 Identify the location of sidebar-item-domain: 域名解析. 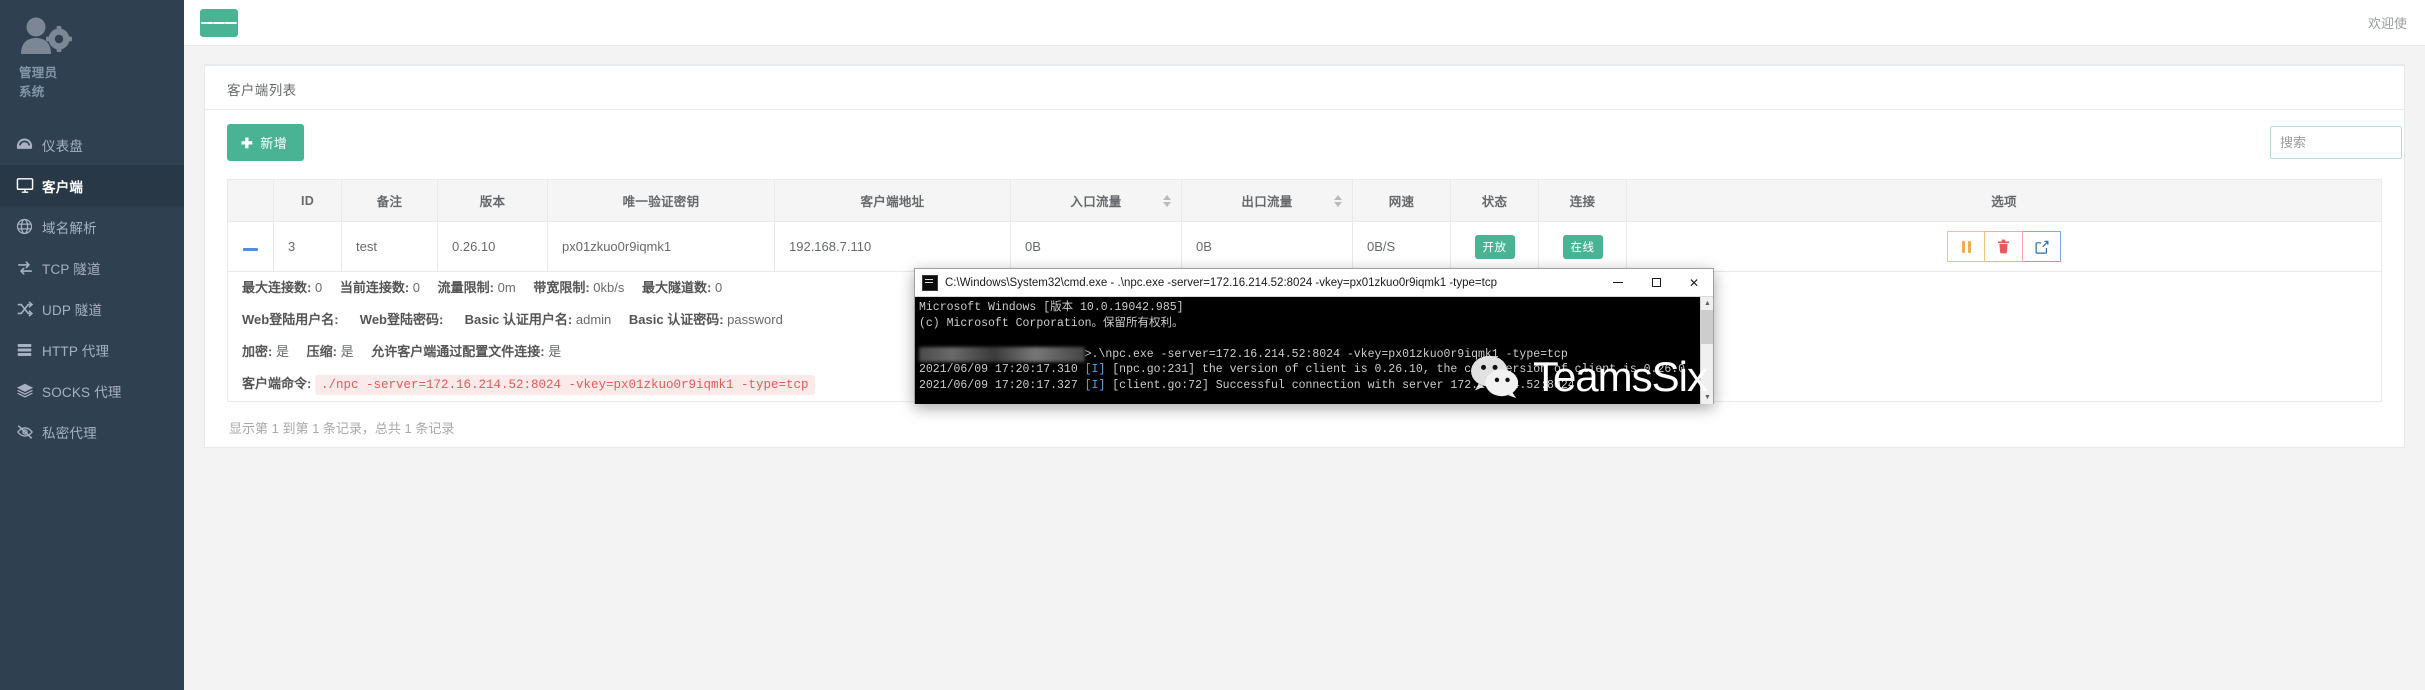
(92, 226).